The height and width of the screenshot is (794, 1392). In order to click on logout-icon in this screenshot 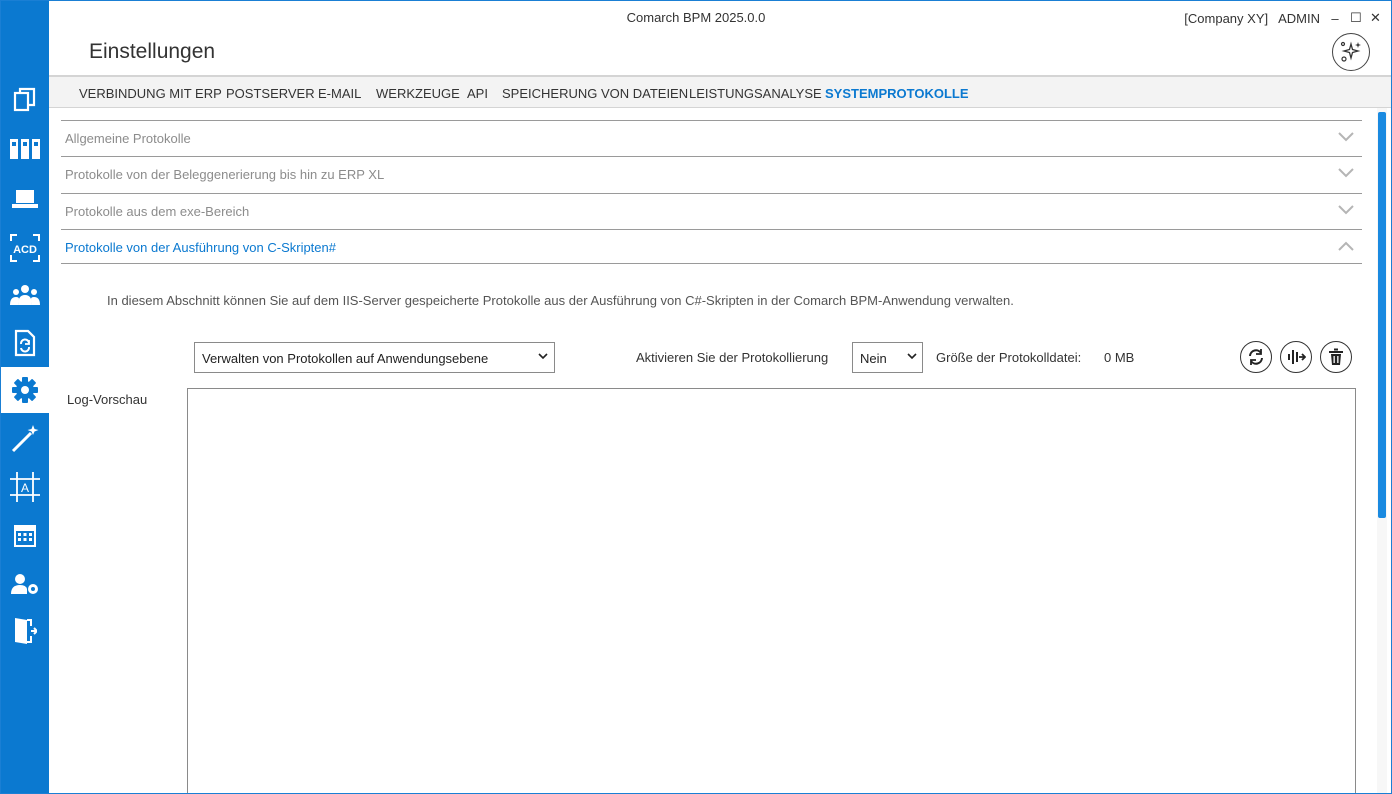, I will do `click(25, 631)`.